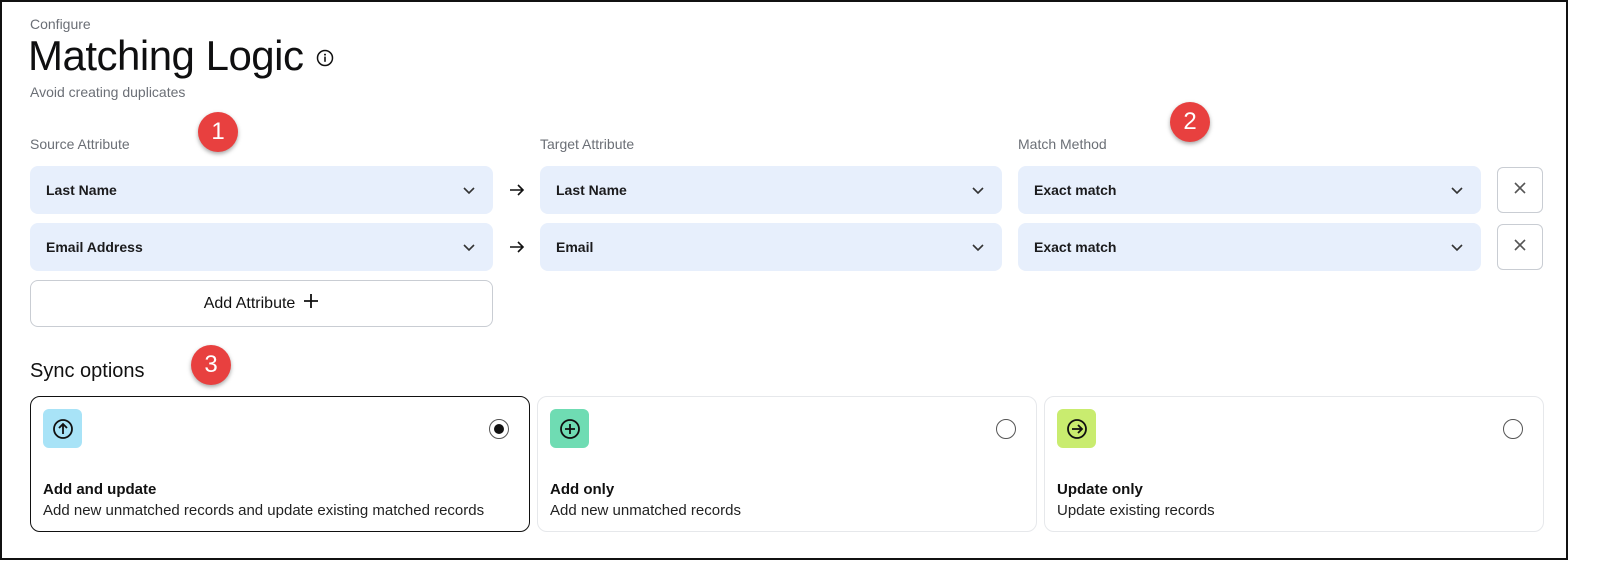  Describe the element at coordinates (1076, 428) in the screenshot. I see `arrow-right-circle-icon` at that location.